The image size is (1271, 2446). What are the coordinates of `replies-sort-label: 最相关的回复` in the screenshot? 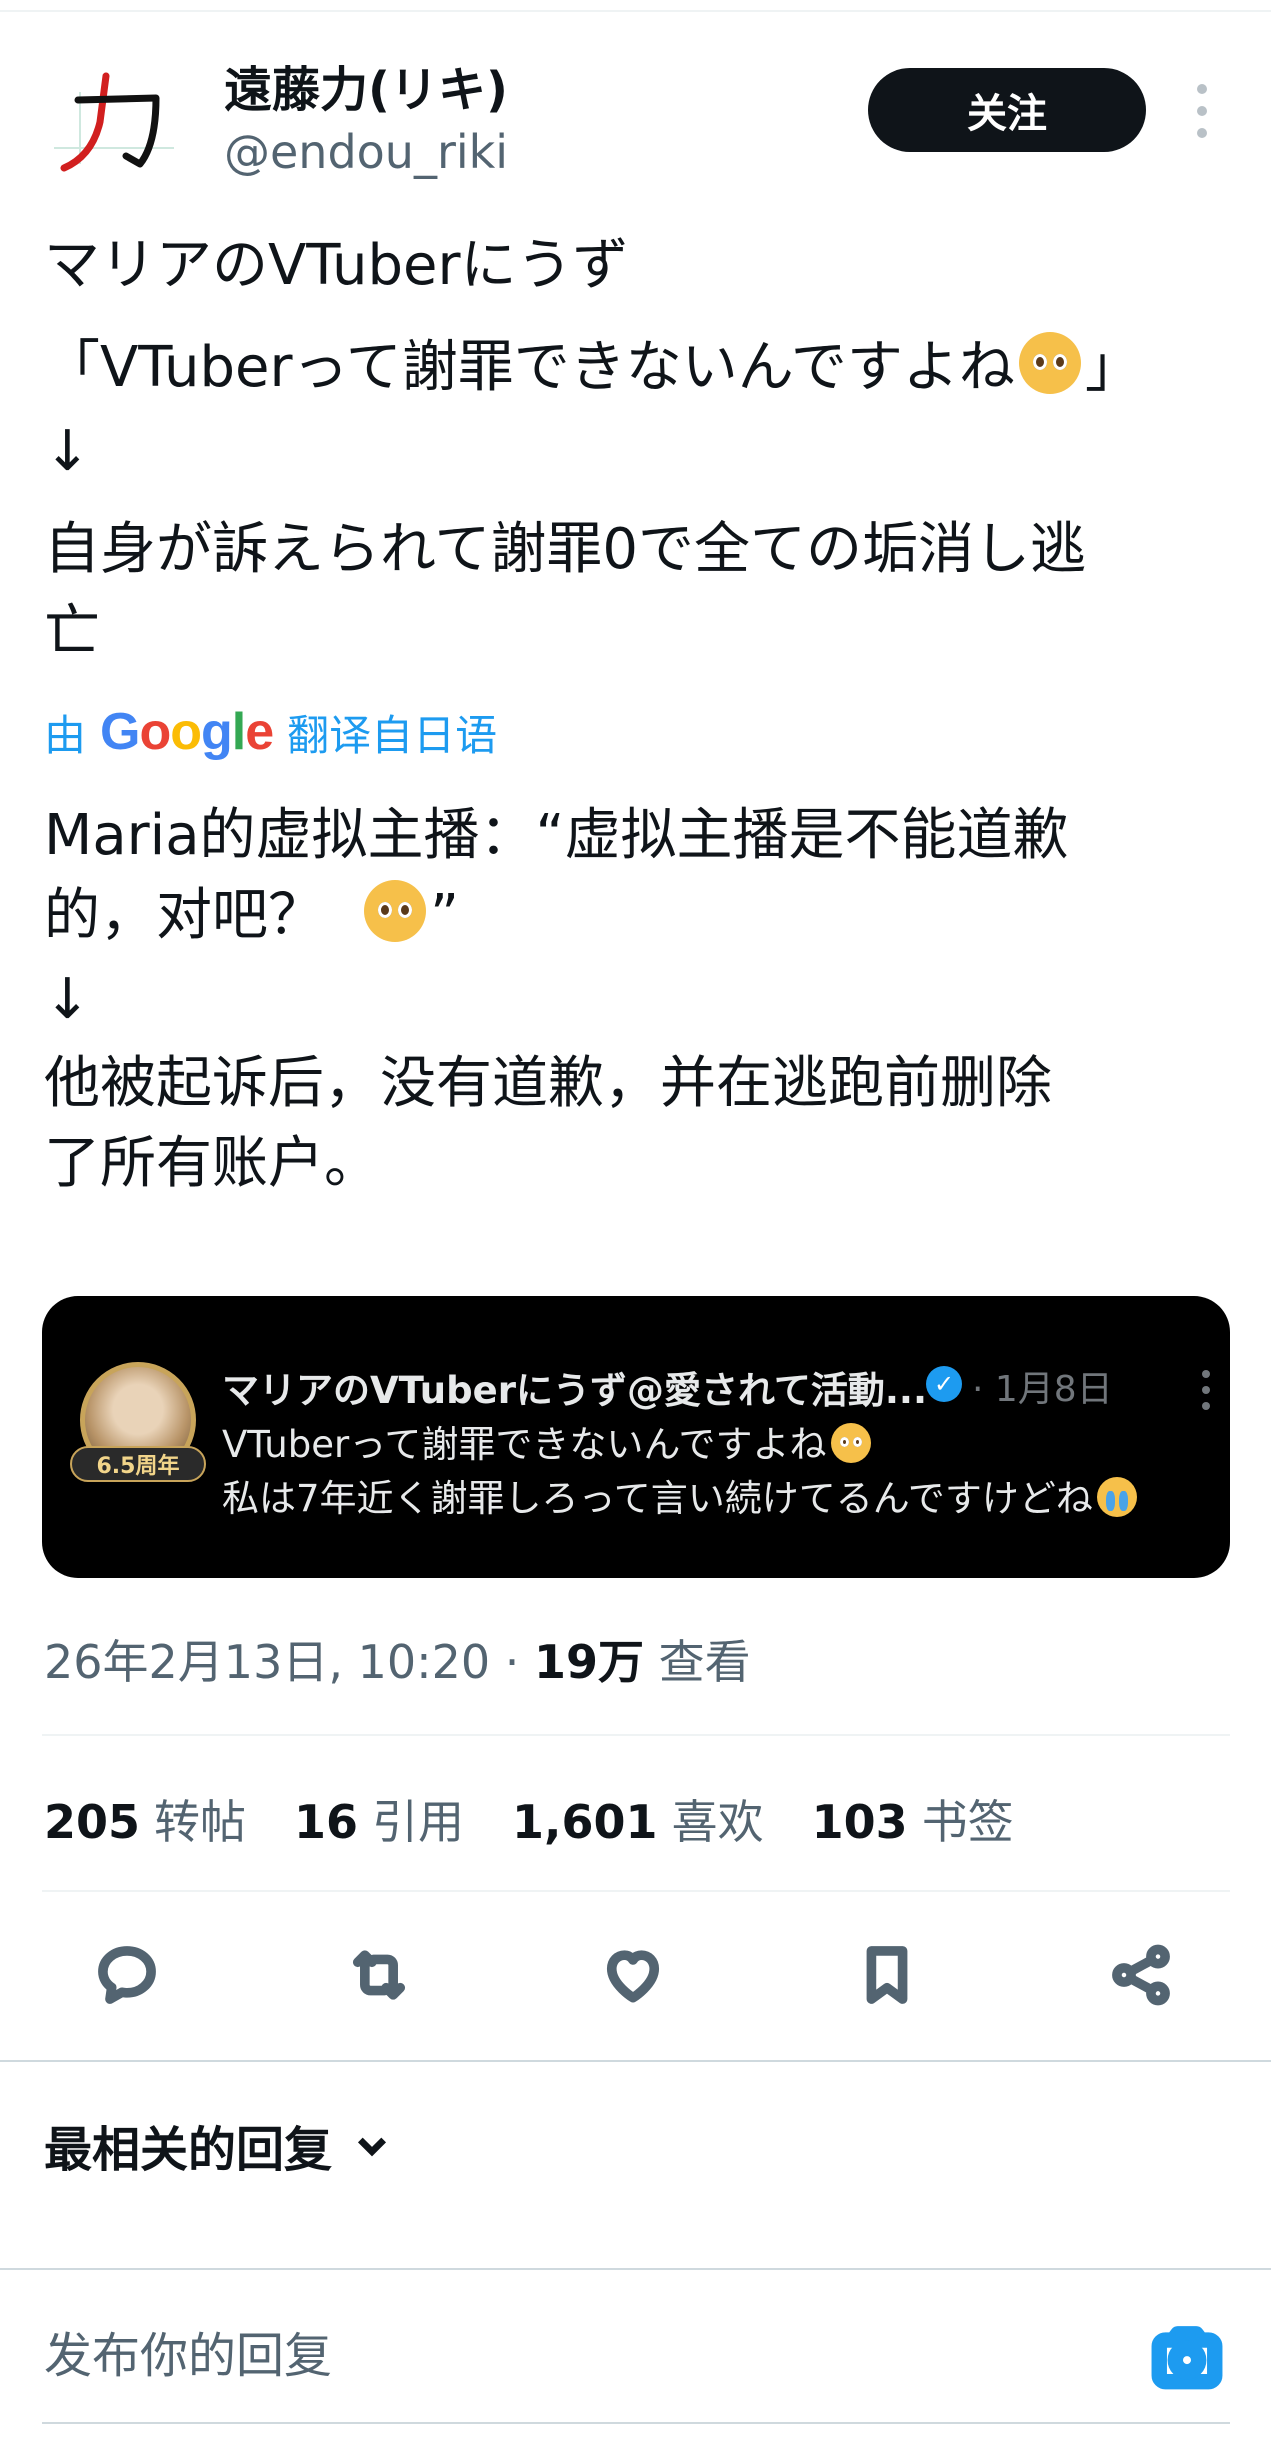 It's located at (188, 2150).